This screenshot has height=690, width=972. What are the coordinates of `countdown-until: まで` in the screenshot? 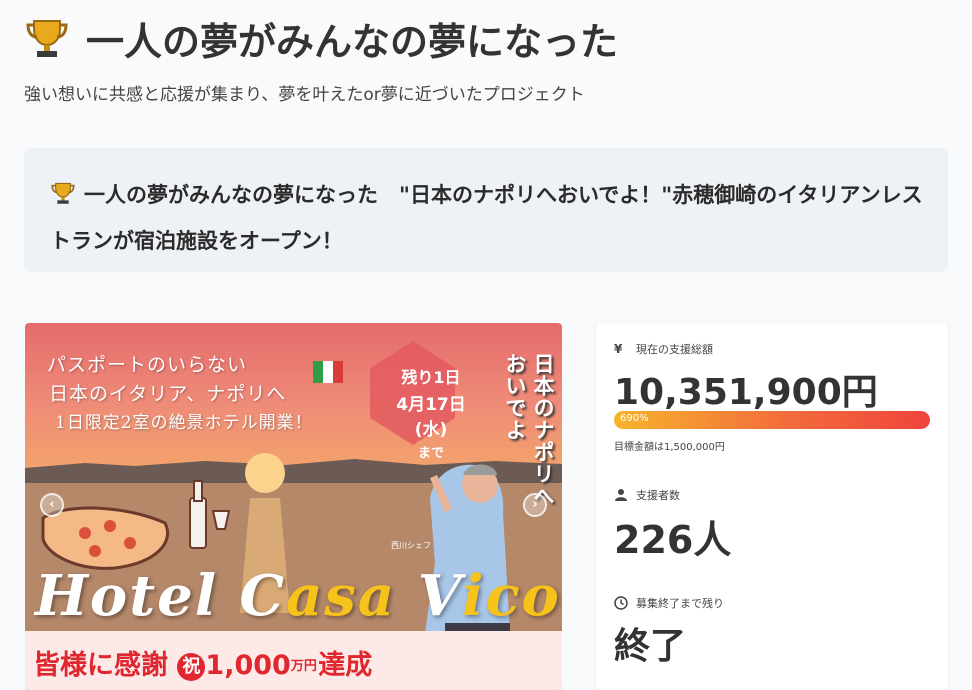 It's located at (430, 453).